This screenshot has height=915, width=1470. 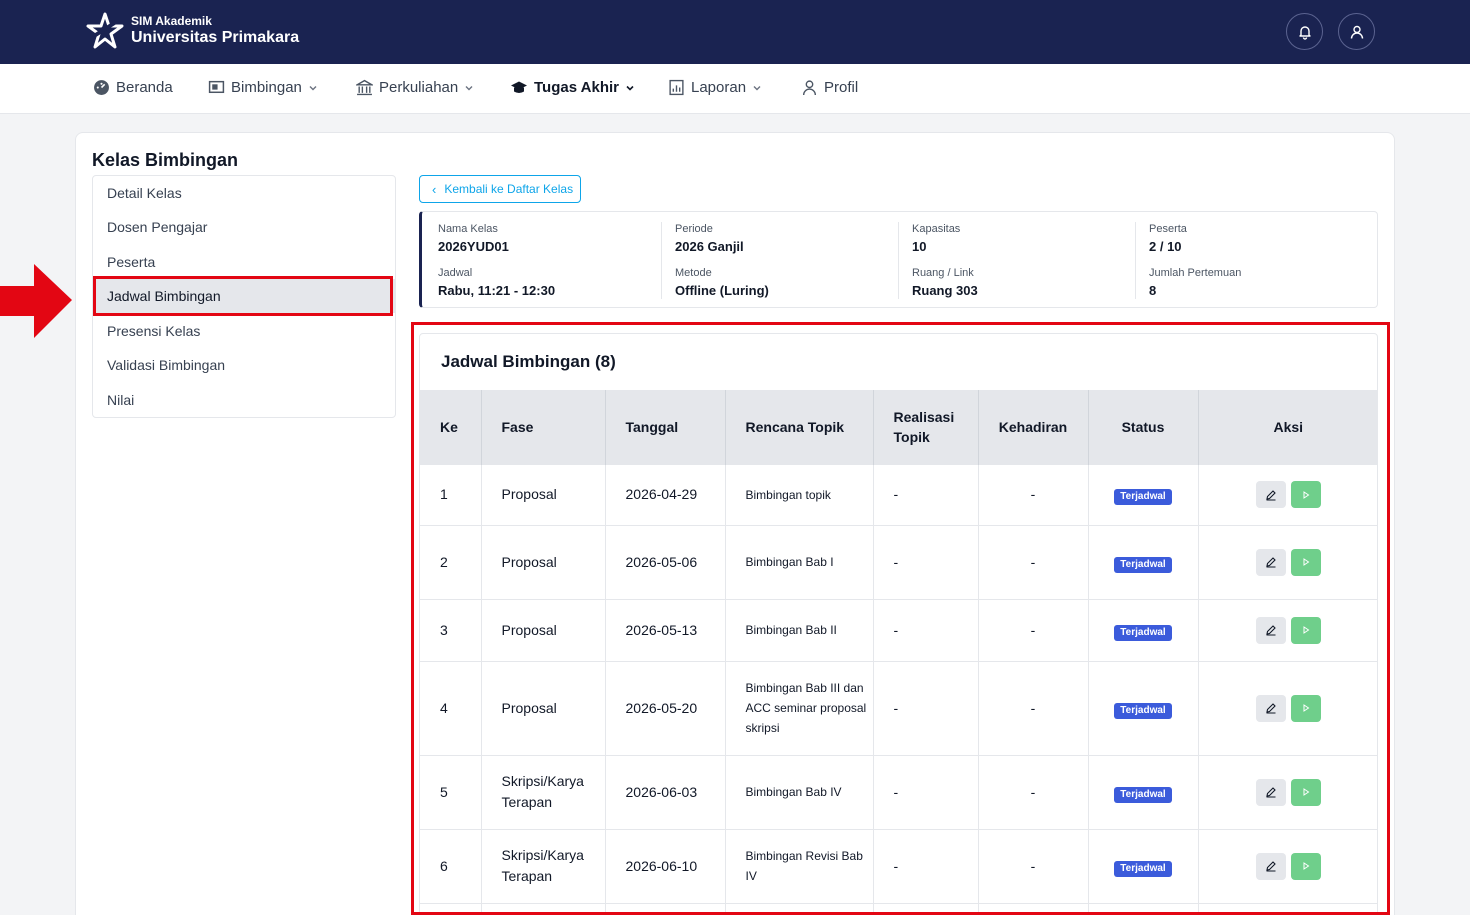 What do you see at coordinates (1168, 238) in the screenshot?
I see `info-peserta: Peserta 2 / 10` at bounding box center [1168, 238].